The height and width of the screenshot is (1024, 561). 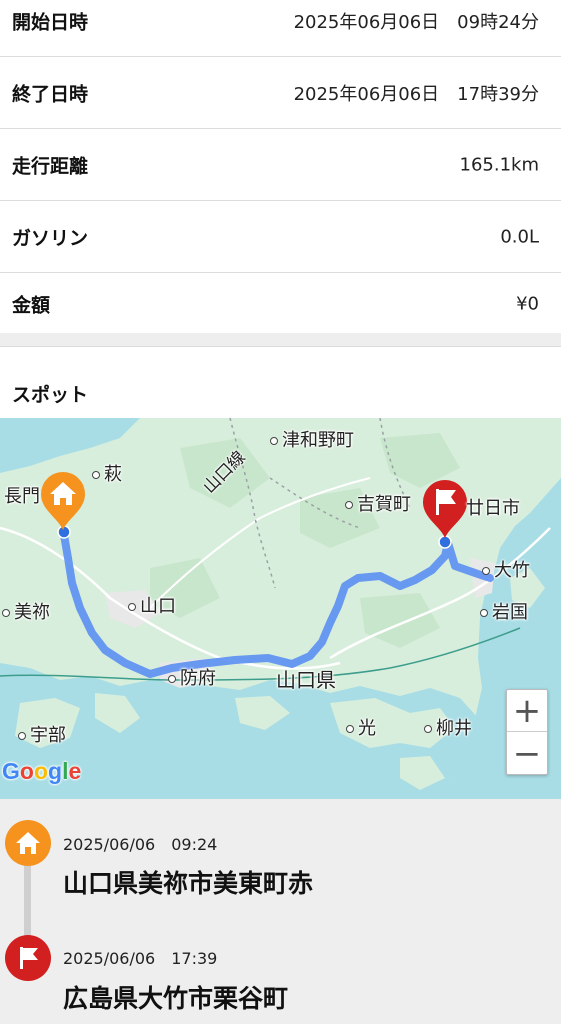 I want to click on distance-value: 165.1km, so click(x=499, y=165).